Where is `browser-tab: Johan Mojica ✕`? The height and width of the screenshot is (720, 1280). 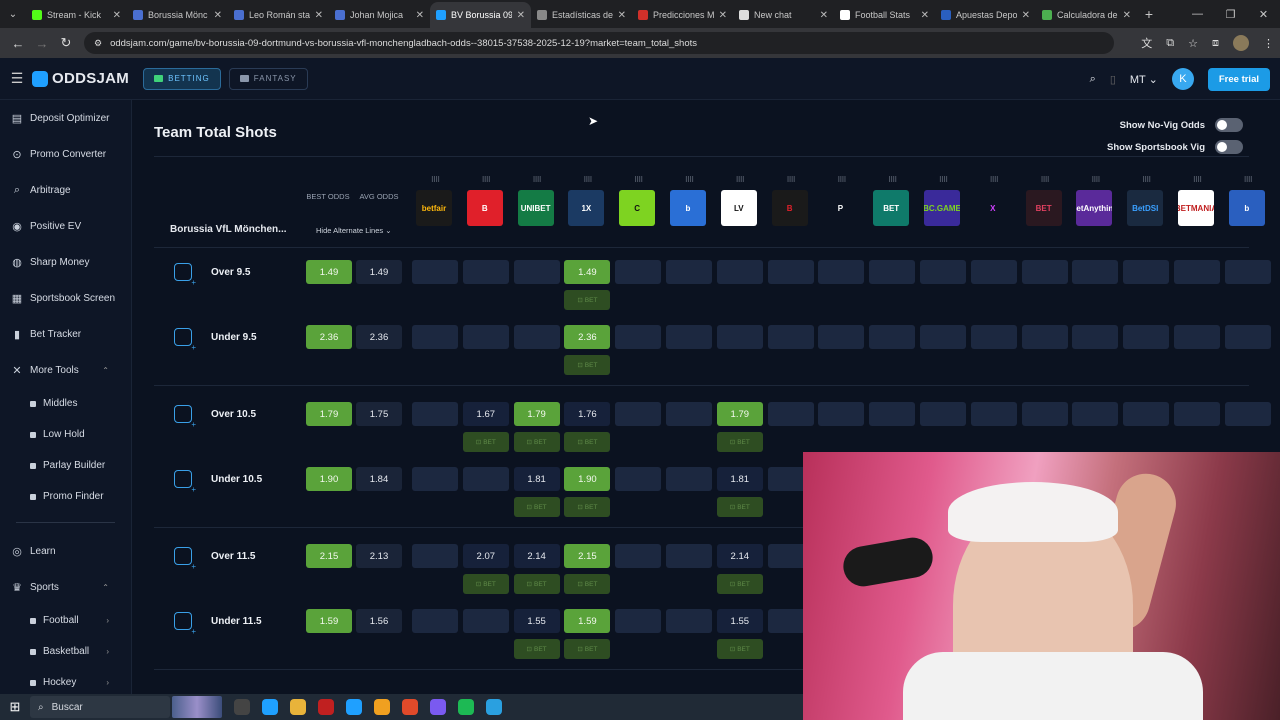 browser-tab: Johan Mojica ✕ is located at coordinates (379, 15).